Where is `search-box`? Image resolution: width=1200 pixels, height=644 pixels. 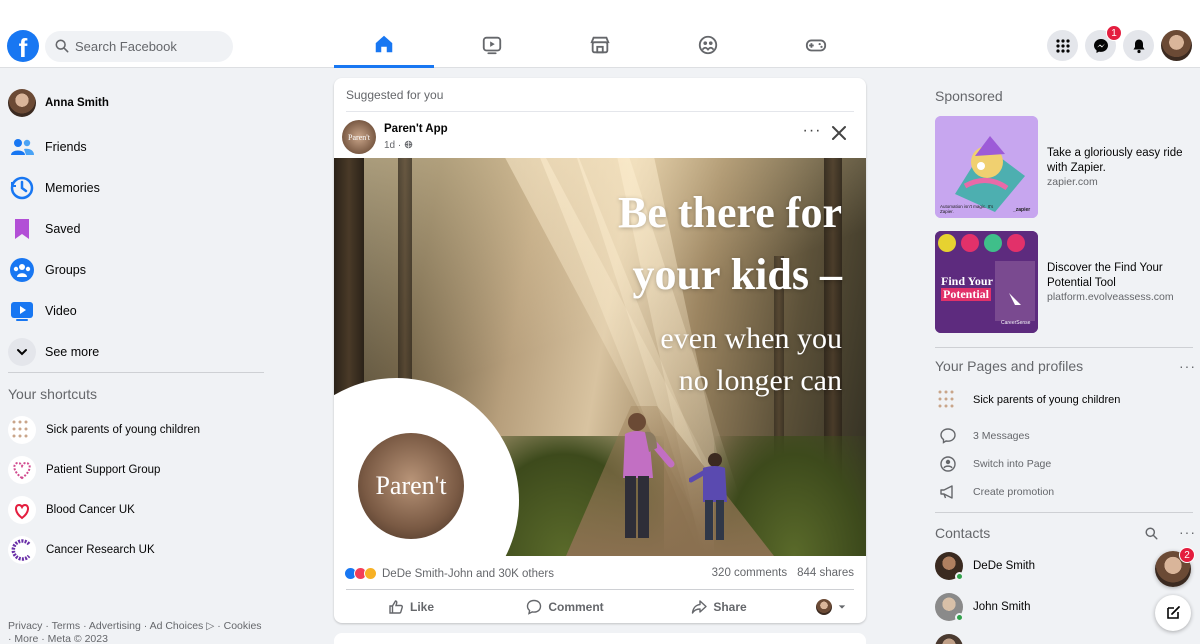 search-box is located at coordinates (139, 46).